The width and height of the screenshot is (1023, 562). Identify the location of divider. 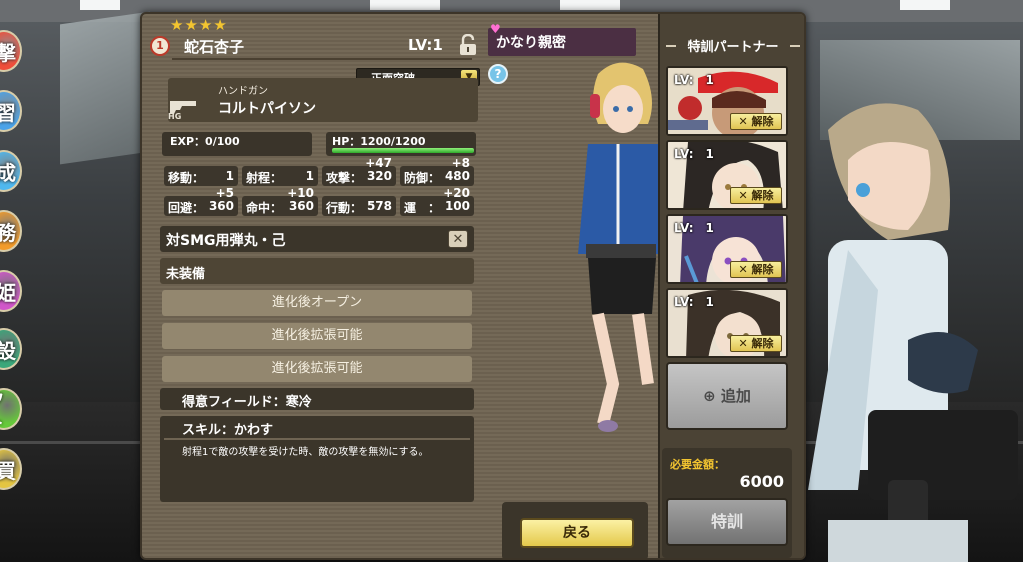
(317, 439).